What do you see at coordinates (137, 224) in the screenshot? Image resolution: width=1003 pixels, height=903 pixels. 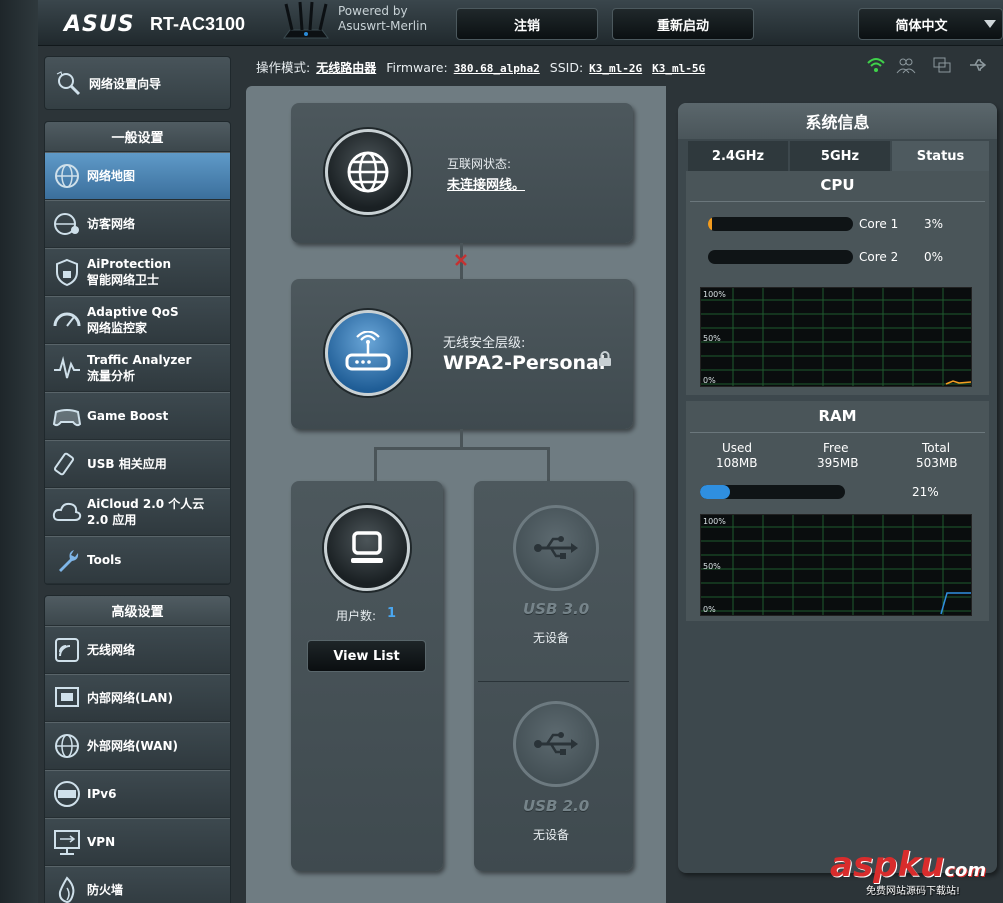 I see `sidebar-general-item-1: 访客网络` at bounding box center [137, 224].